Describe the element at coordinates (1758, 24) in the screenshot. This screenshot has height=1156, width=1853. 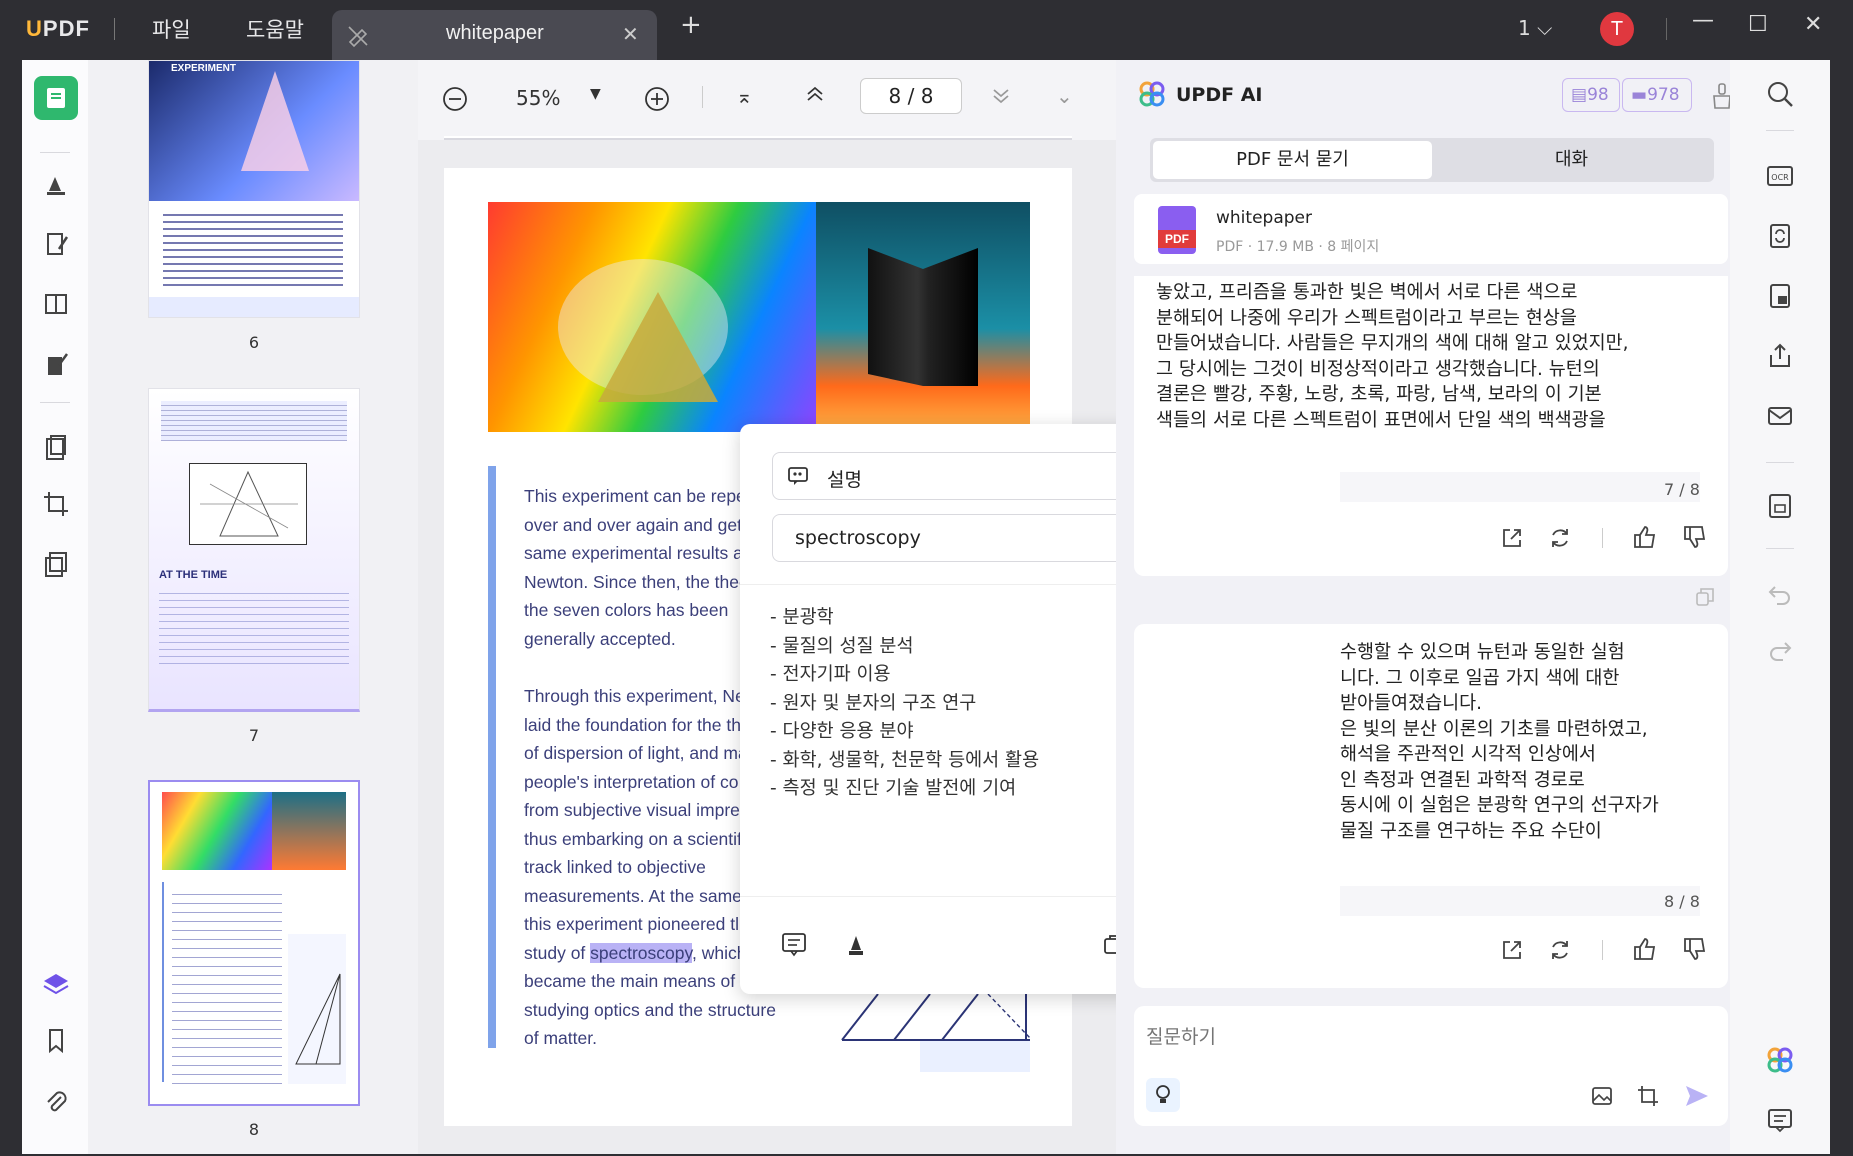
I see `maximize-icon: ☐` at that location.